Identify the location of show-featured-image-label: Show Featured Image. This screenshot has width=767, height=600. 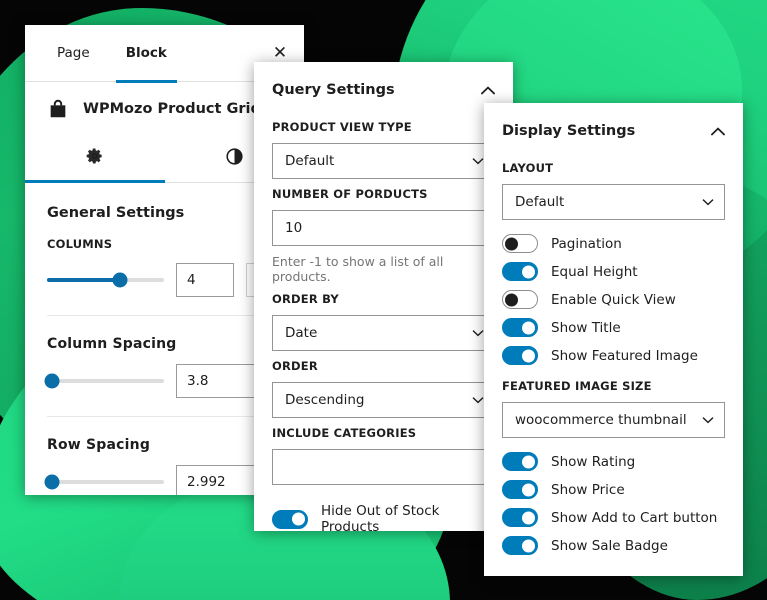
(624, 355).